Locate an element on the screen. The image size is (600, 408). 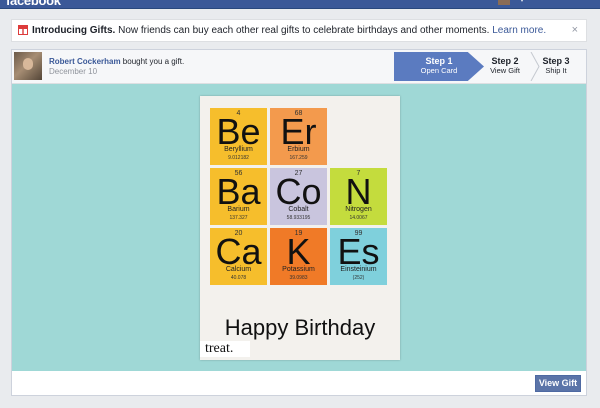
gift-icon is located at coordinates (23, 30).